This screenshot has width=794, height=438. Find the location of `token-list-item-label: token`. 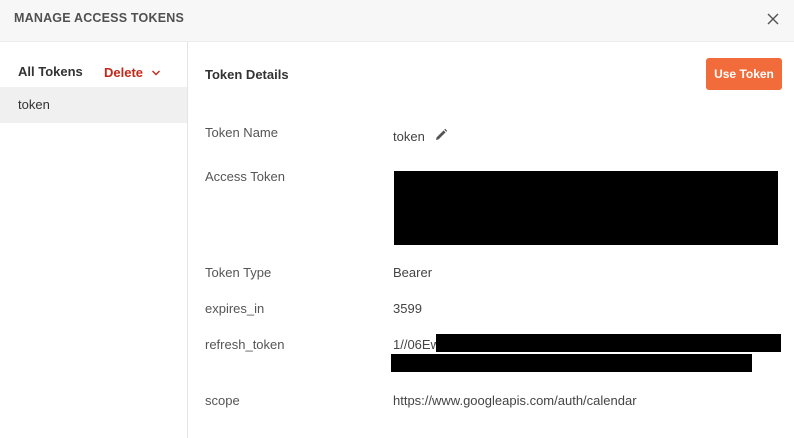

token-list-item-label: token is located at coordinates (34, 104).